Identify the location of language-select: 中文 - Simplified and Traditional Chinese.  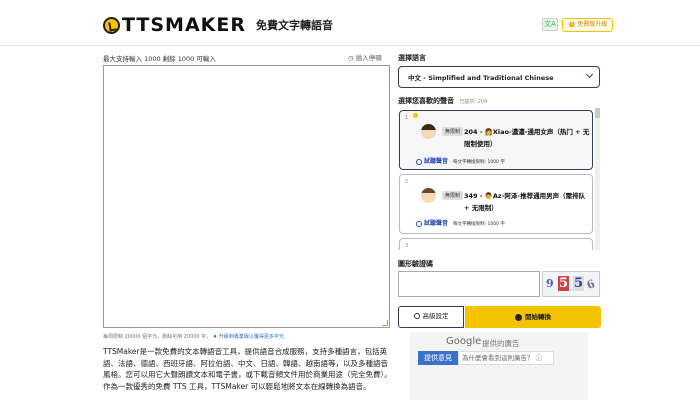
(499, 77).